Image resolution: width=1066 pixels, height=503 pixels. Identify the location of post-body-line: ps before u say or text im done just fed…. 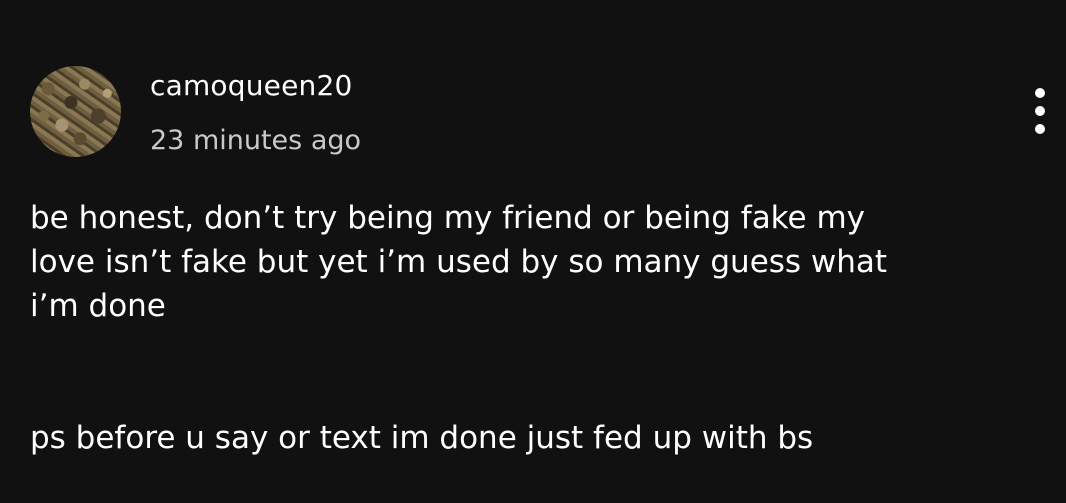
(422, 438).